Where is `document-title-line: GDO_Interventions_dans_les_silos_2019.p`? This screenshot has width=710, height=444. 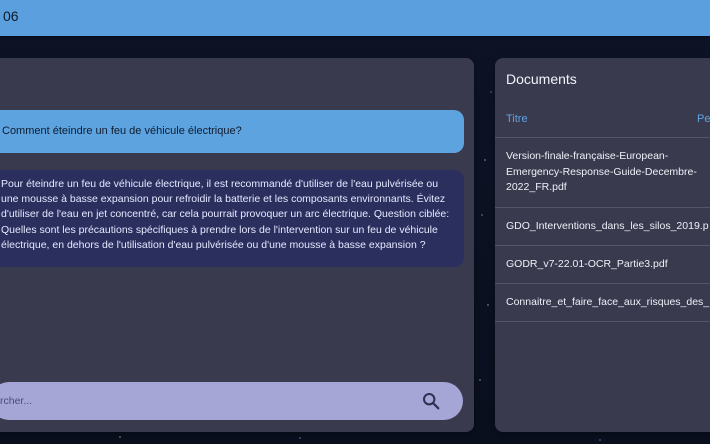
document-title-line: GDO_Interventions_dans_les_silos_2019.p is located at coordinates (607, 226).